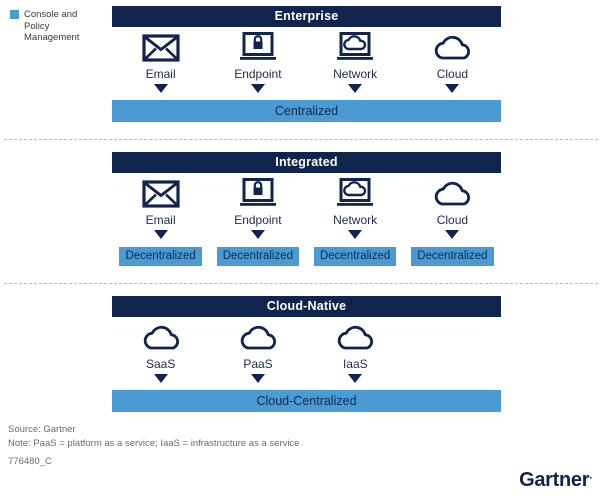 The image size is (602, 500). Describe the element at coordinates (42, 429) in the screenshot. I see `footer-source: Source: Gartner` at that location.